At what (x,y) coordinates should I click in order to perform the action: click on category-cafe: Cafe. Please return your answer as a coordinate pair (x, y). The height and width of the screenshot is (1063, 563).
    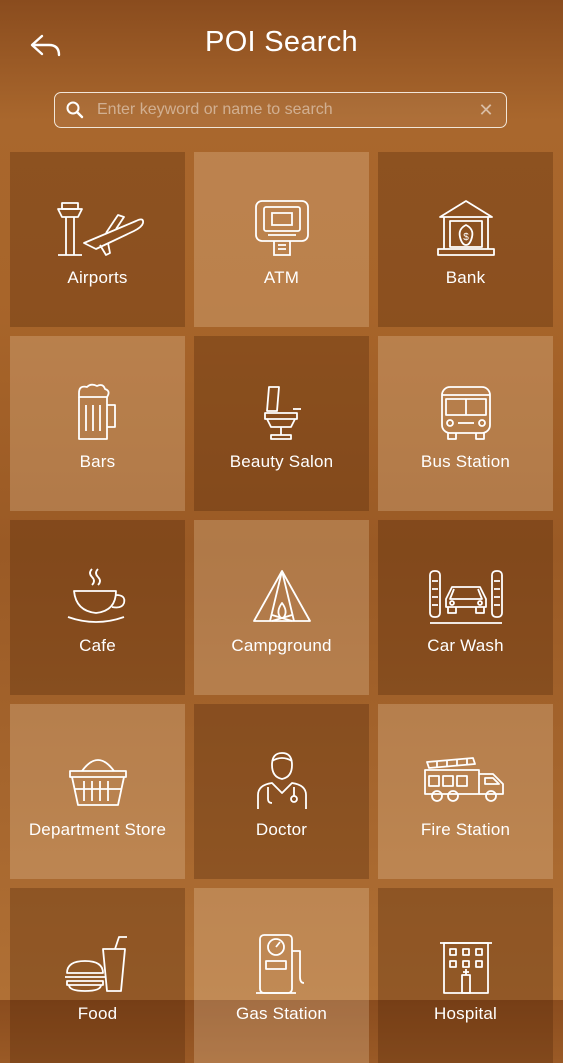
    Looking at the image, I should click on (97, 607).